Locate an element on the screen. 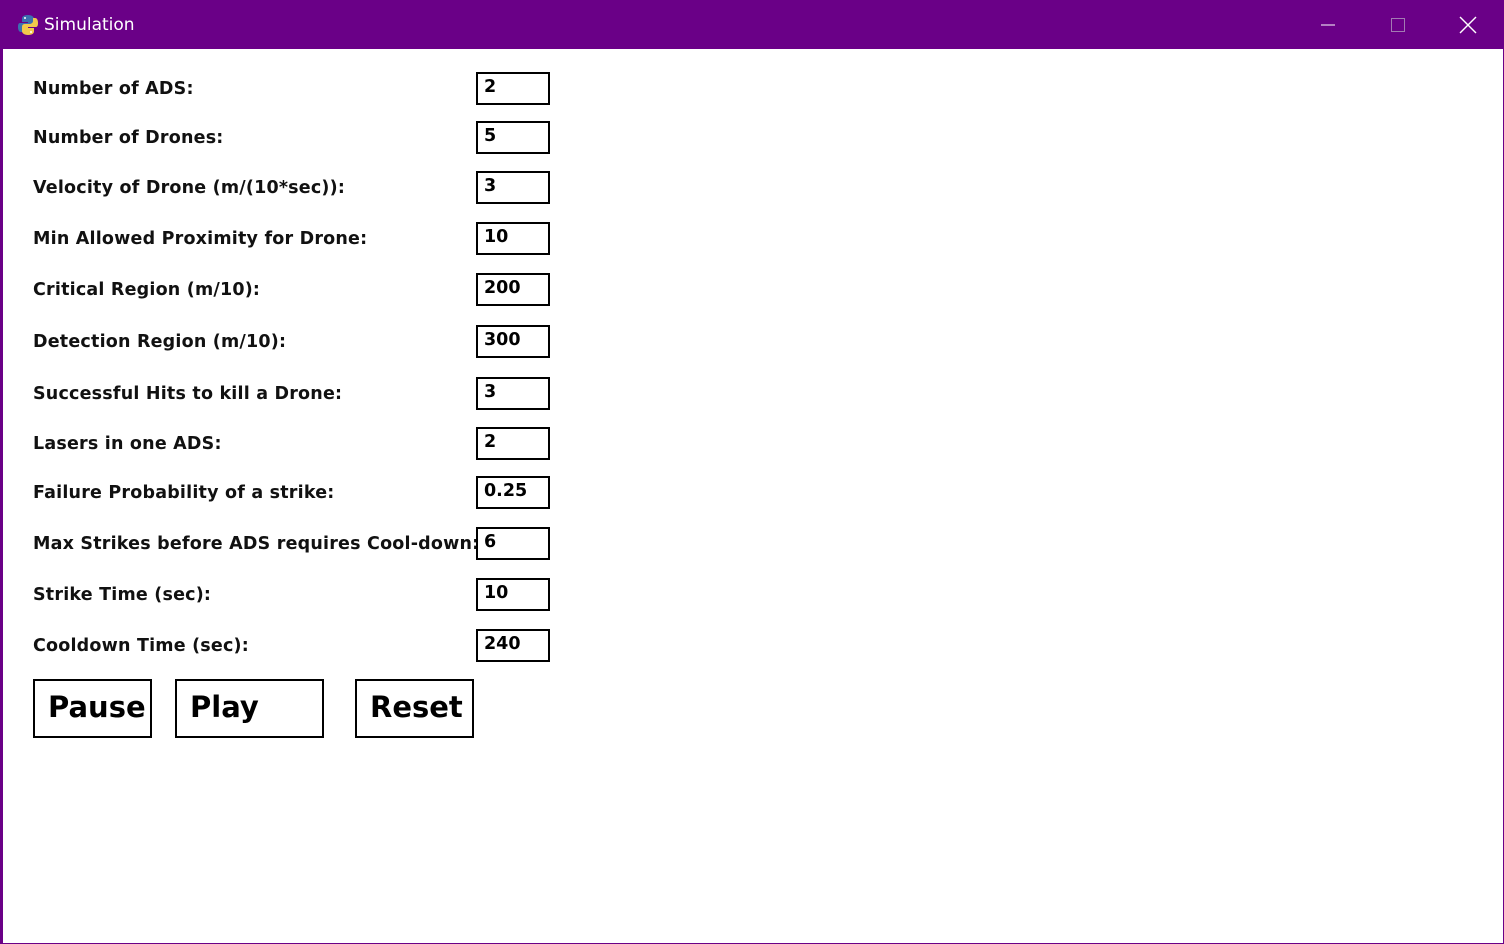  field-value: 0.25 is located at coordinates (506, 491).